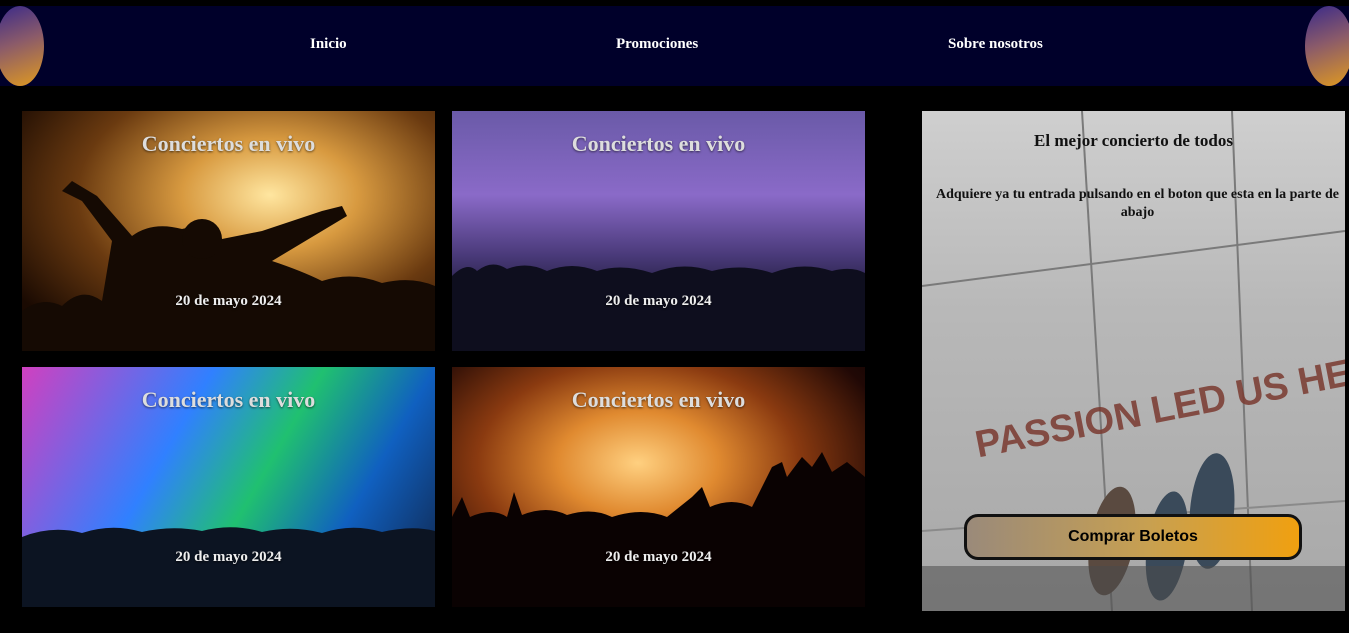 Image resolution: width=1349 pixels, height=633 pixels. Describe the element at coordinates (228, 231) in the screenshot. I see `concert-card-1: Conciertos en vivo 20 de mayo 2024` at that location.